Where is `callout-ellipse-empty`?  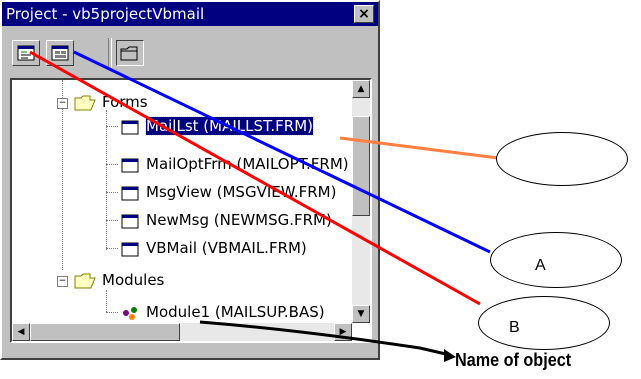
callout-ellipse-empty is located at coordinates (562, 159).